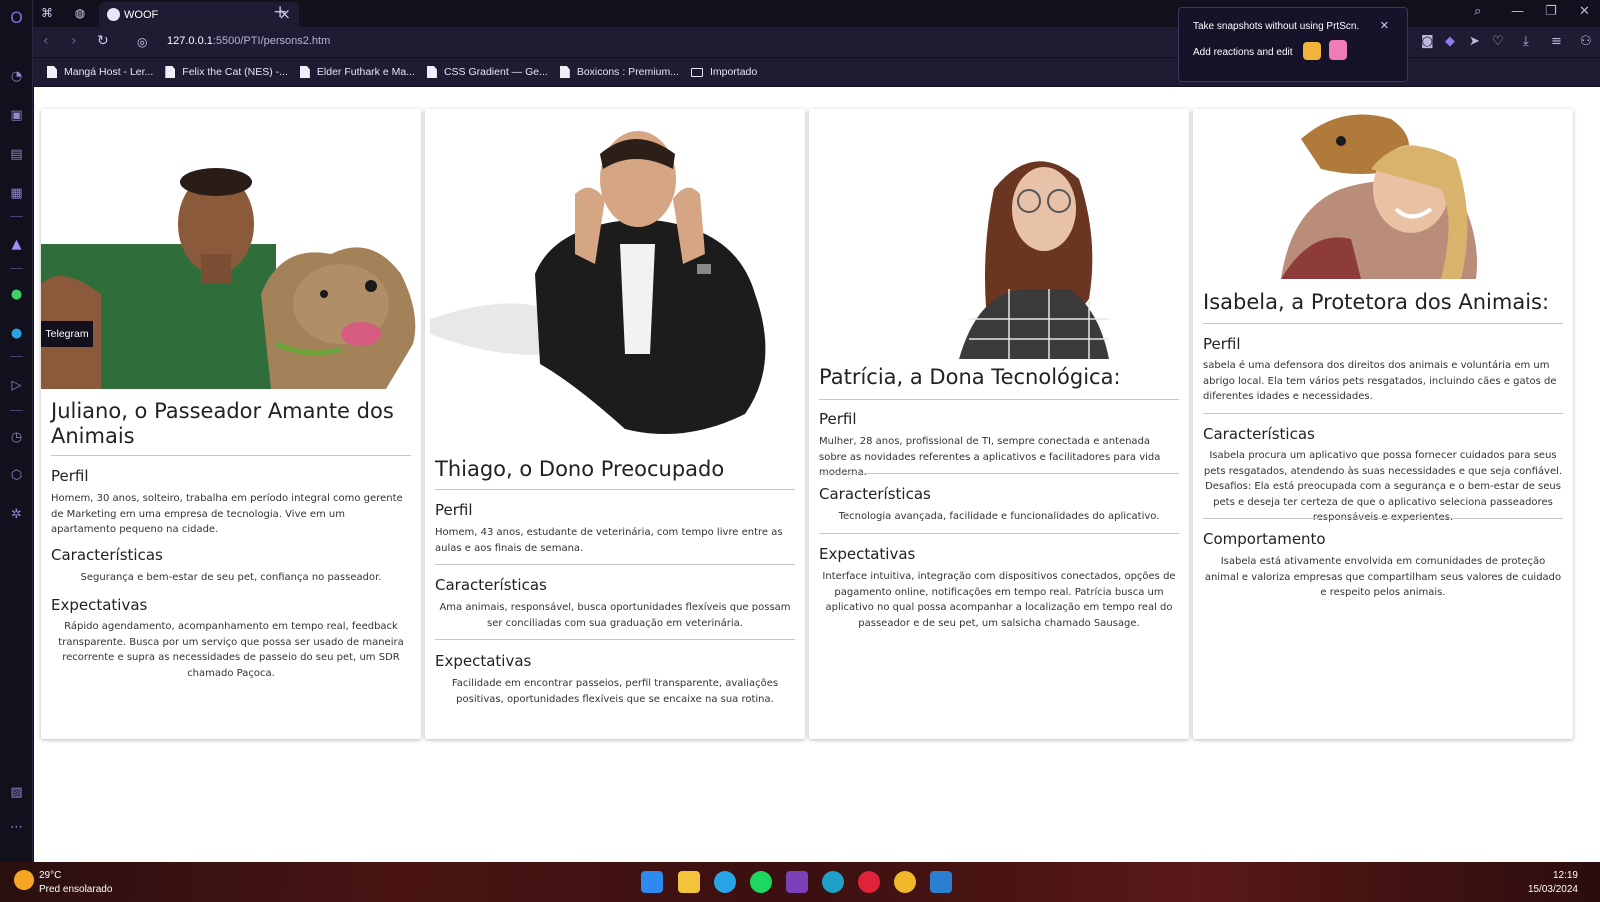 This screenshot has height=902, width=1600. Describe the element at coordinates (725, 882) in the screenshot. I see `telegram-app-icon` at that location.